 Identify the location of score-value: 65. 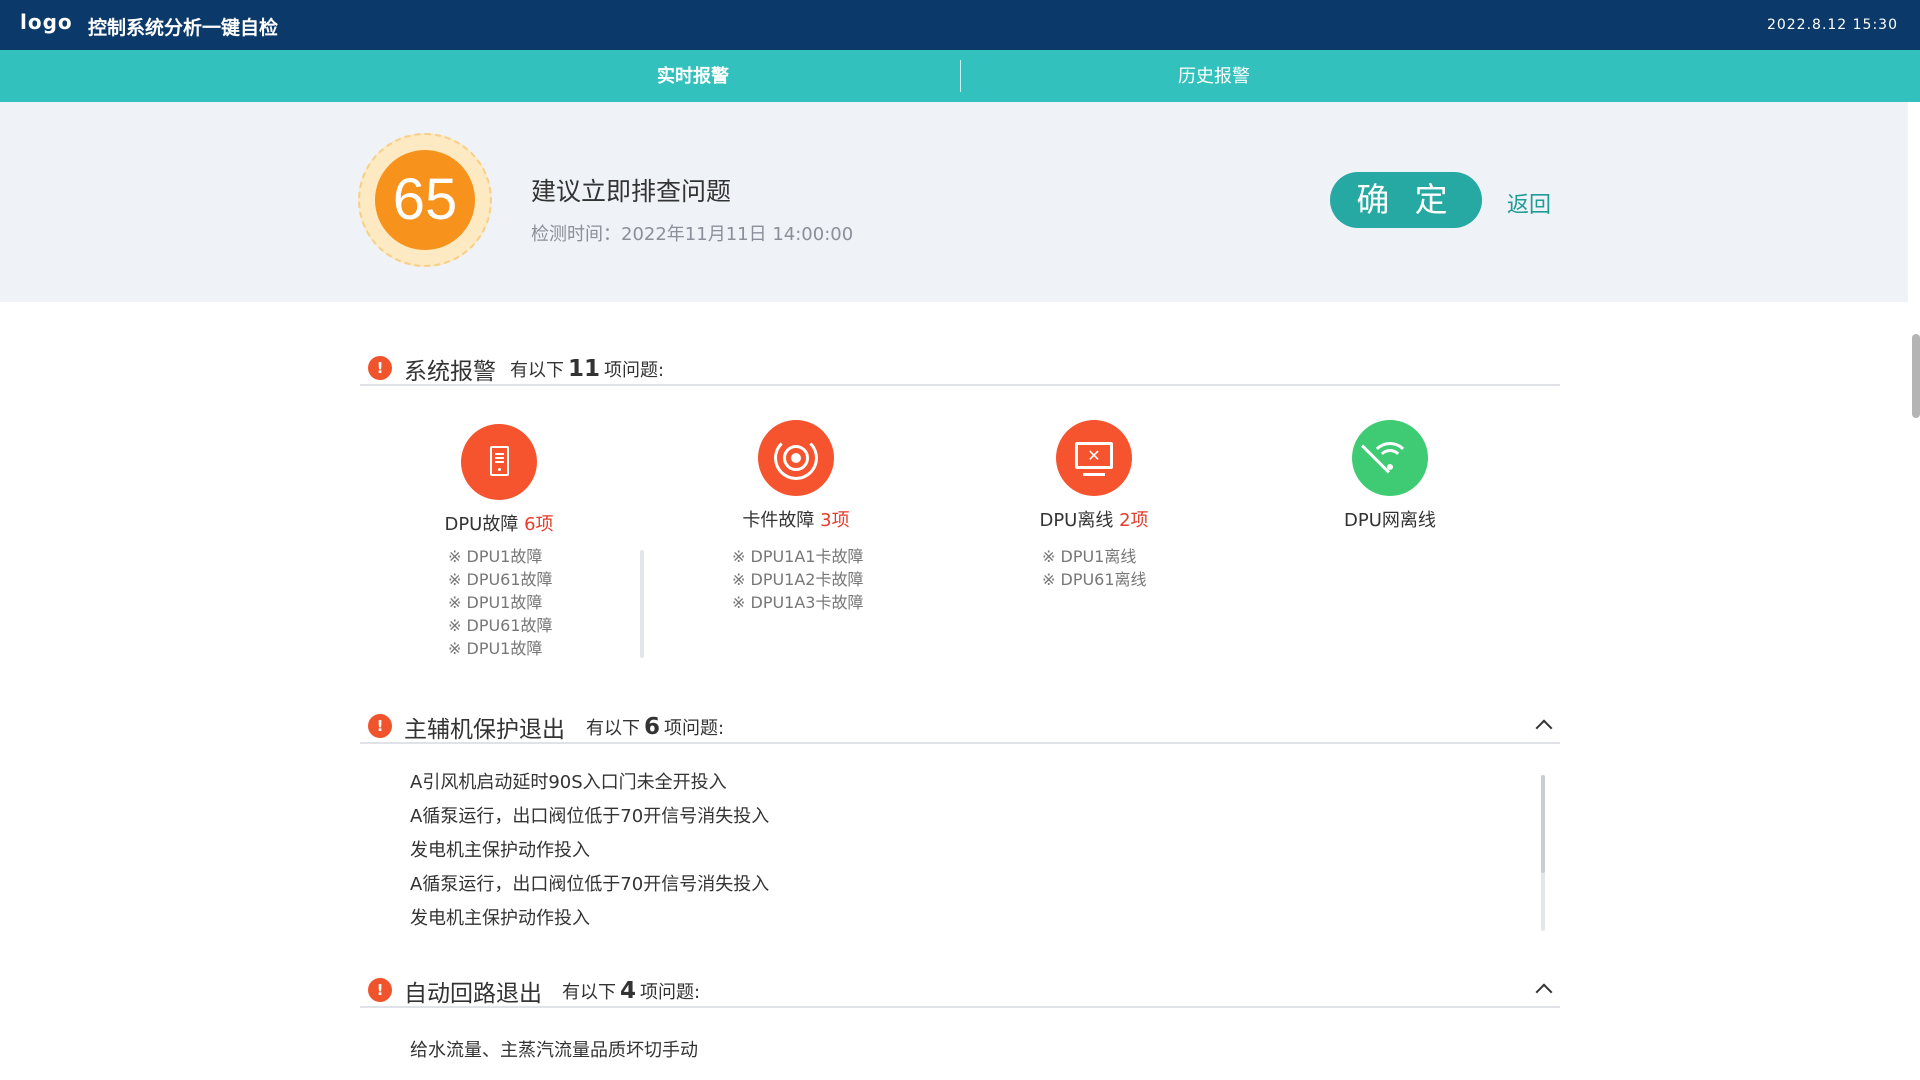
(425, 200).